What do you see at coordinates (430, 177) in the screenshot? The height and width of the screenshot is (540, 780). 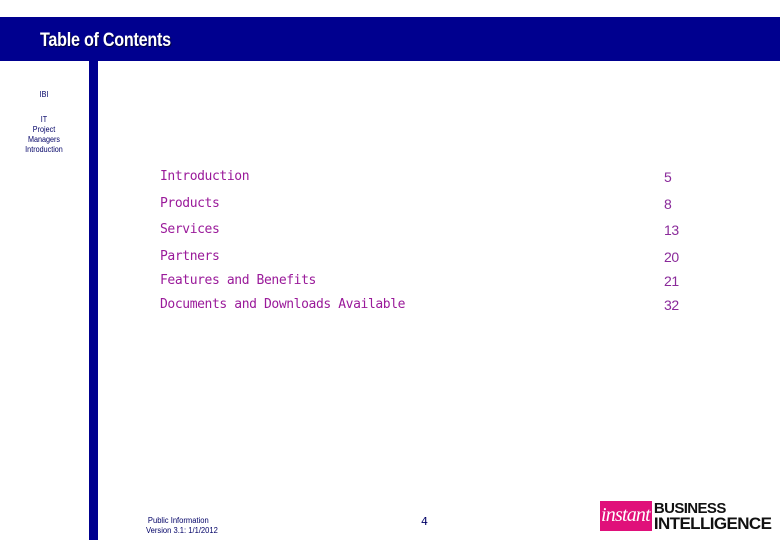 I see `toc-entry: Introduction 5` at bounding box center [430, 177].